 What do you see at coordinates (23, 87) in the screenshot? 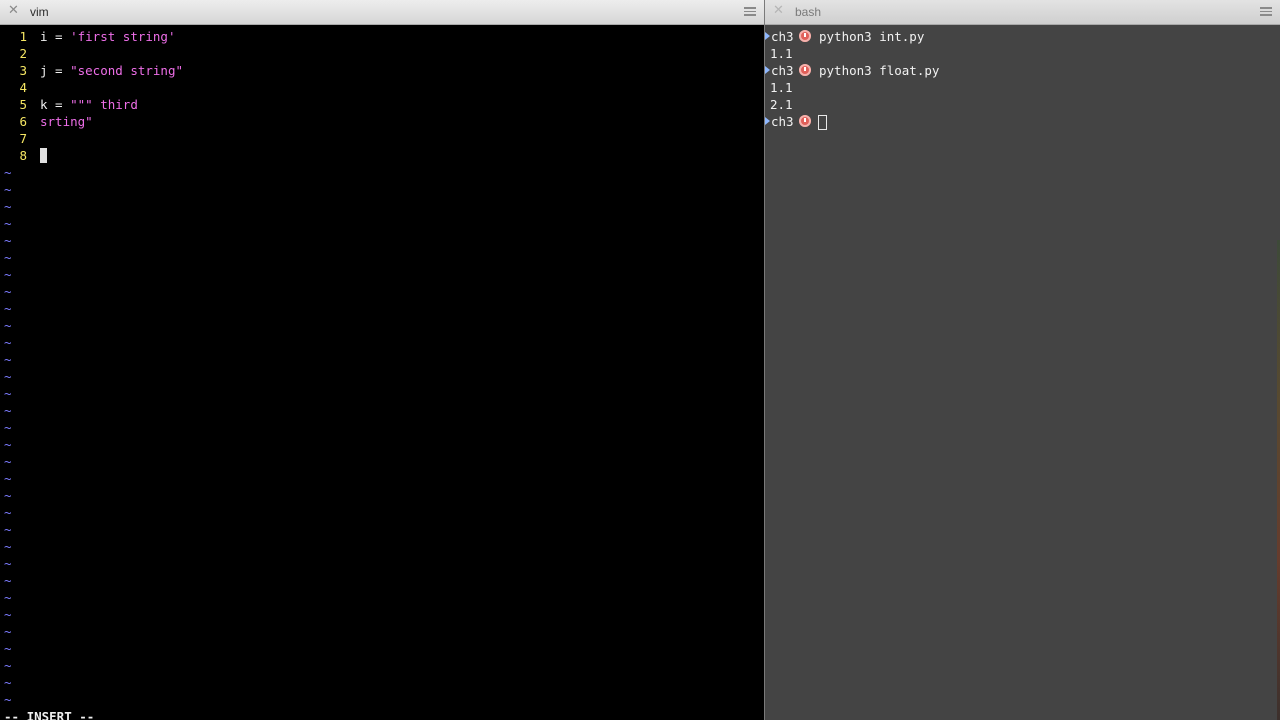
I see `line-number: 4` at bounding box center [23, 87].